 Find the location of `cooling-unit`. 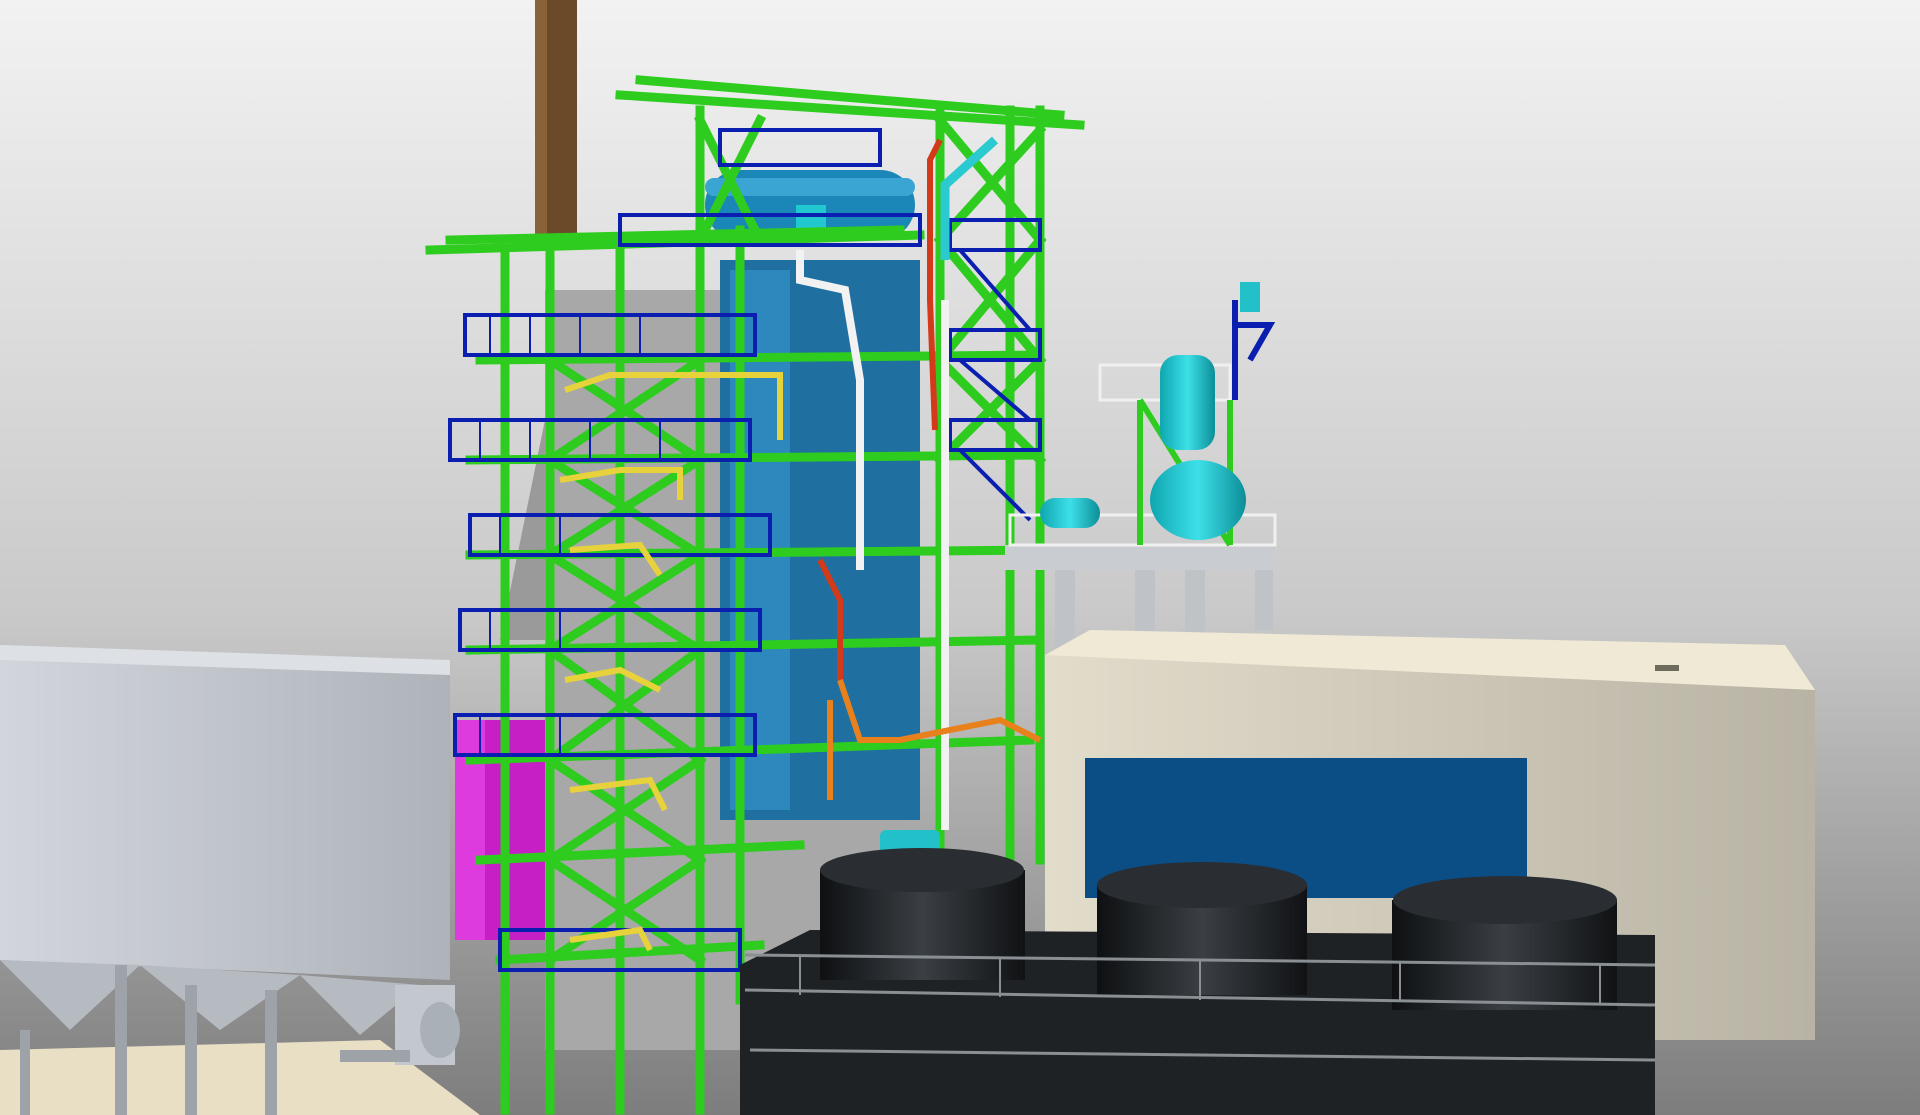

cooling-unit is located at coordinates (1198, 981).